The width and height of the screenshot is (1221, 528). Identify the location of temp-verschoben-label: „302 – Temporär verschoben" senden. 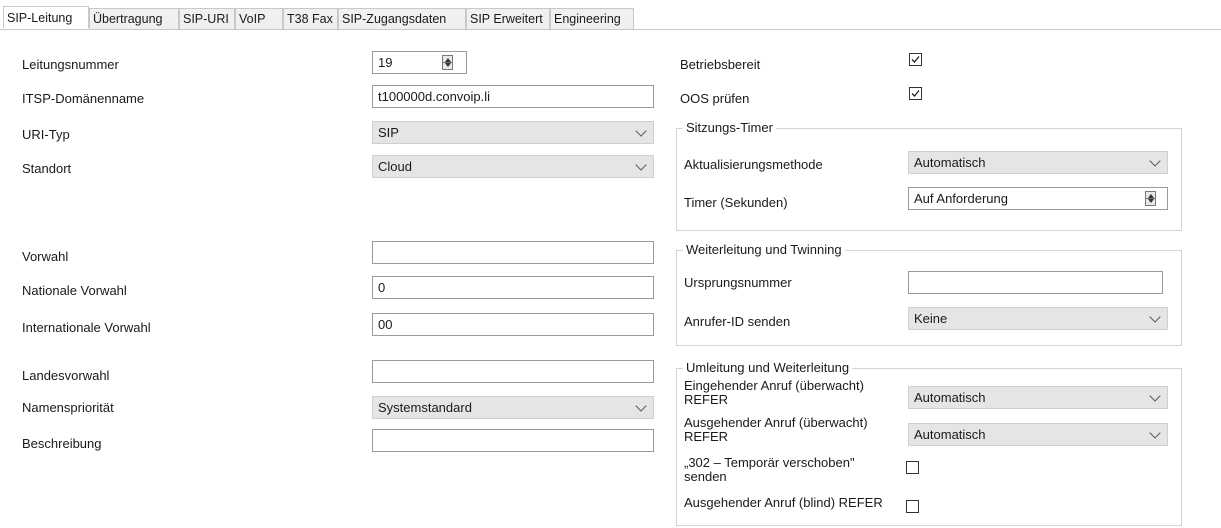
(769, 470).